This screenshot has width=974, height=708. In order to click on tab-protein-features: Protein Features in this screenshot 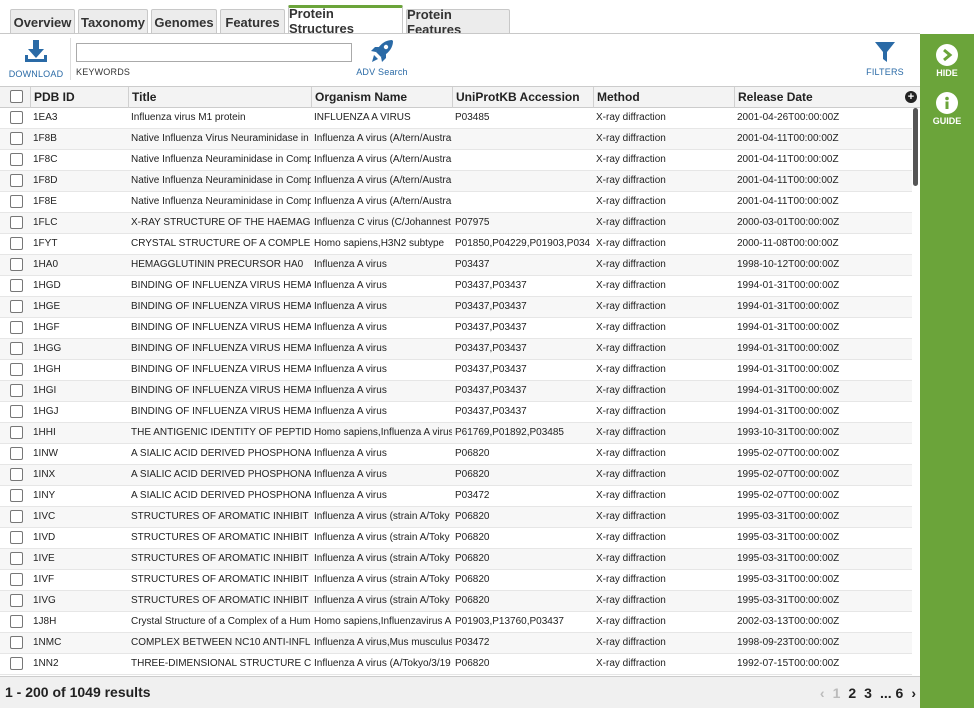, I will do `click(458, 22)`.